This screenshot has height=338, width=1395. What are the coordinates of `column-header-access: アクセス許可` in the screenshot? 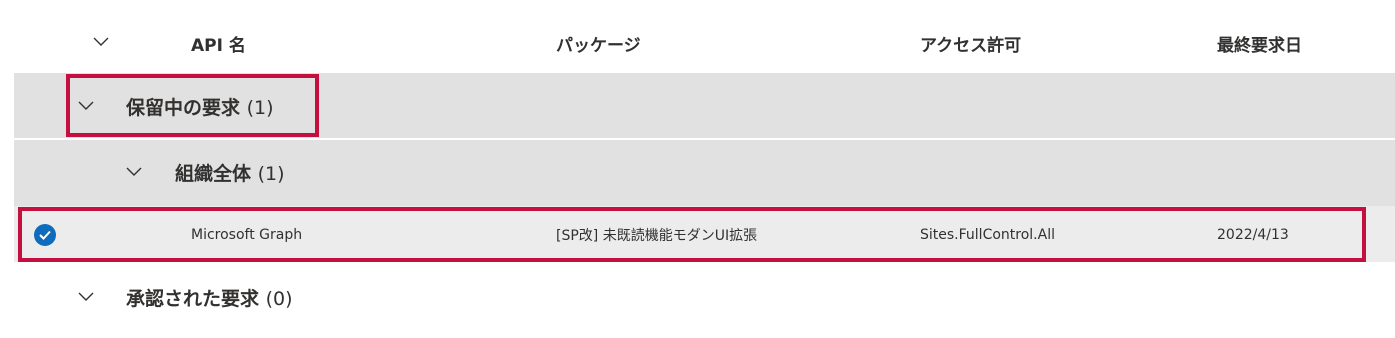 It's located at (970, 43).